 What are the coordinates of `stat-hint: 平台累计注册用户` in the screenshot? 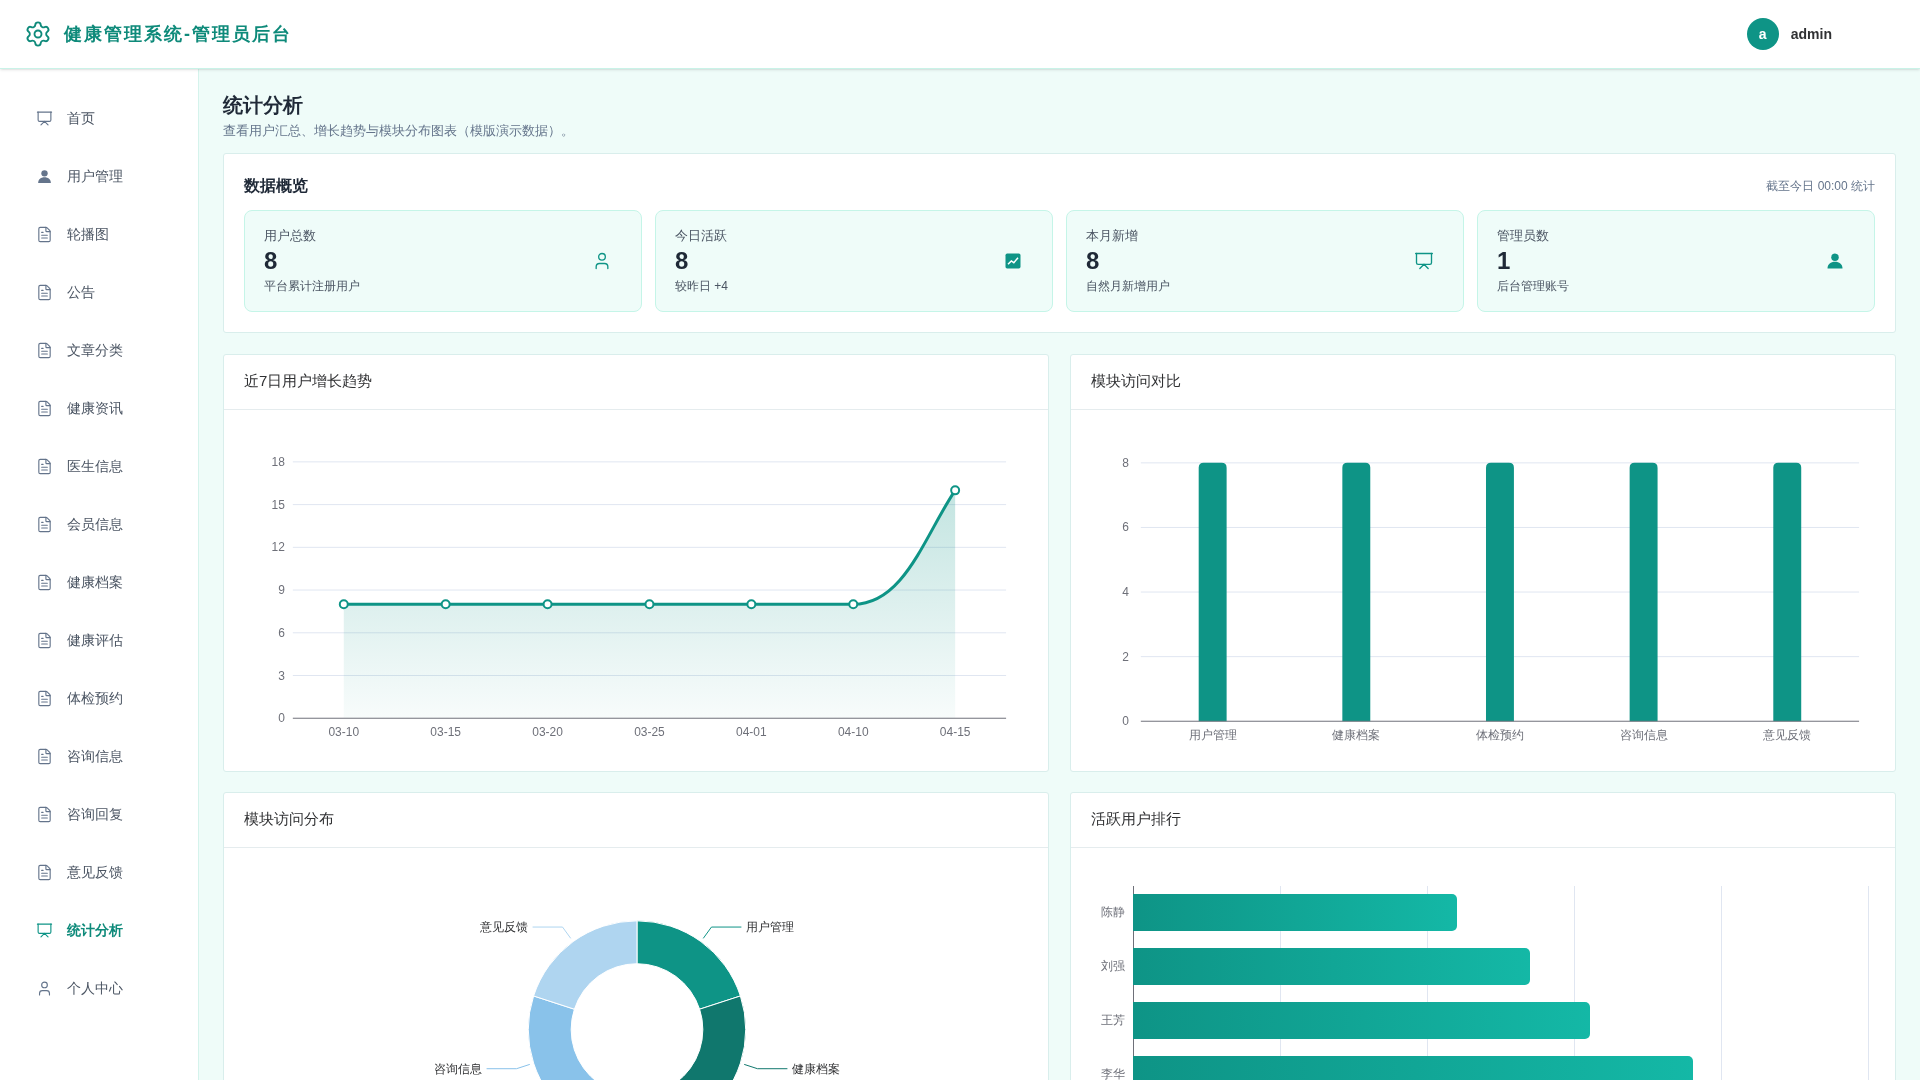 It's located at (312, 287).